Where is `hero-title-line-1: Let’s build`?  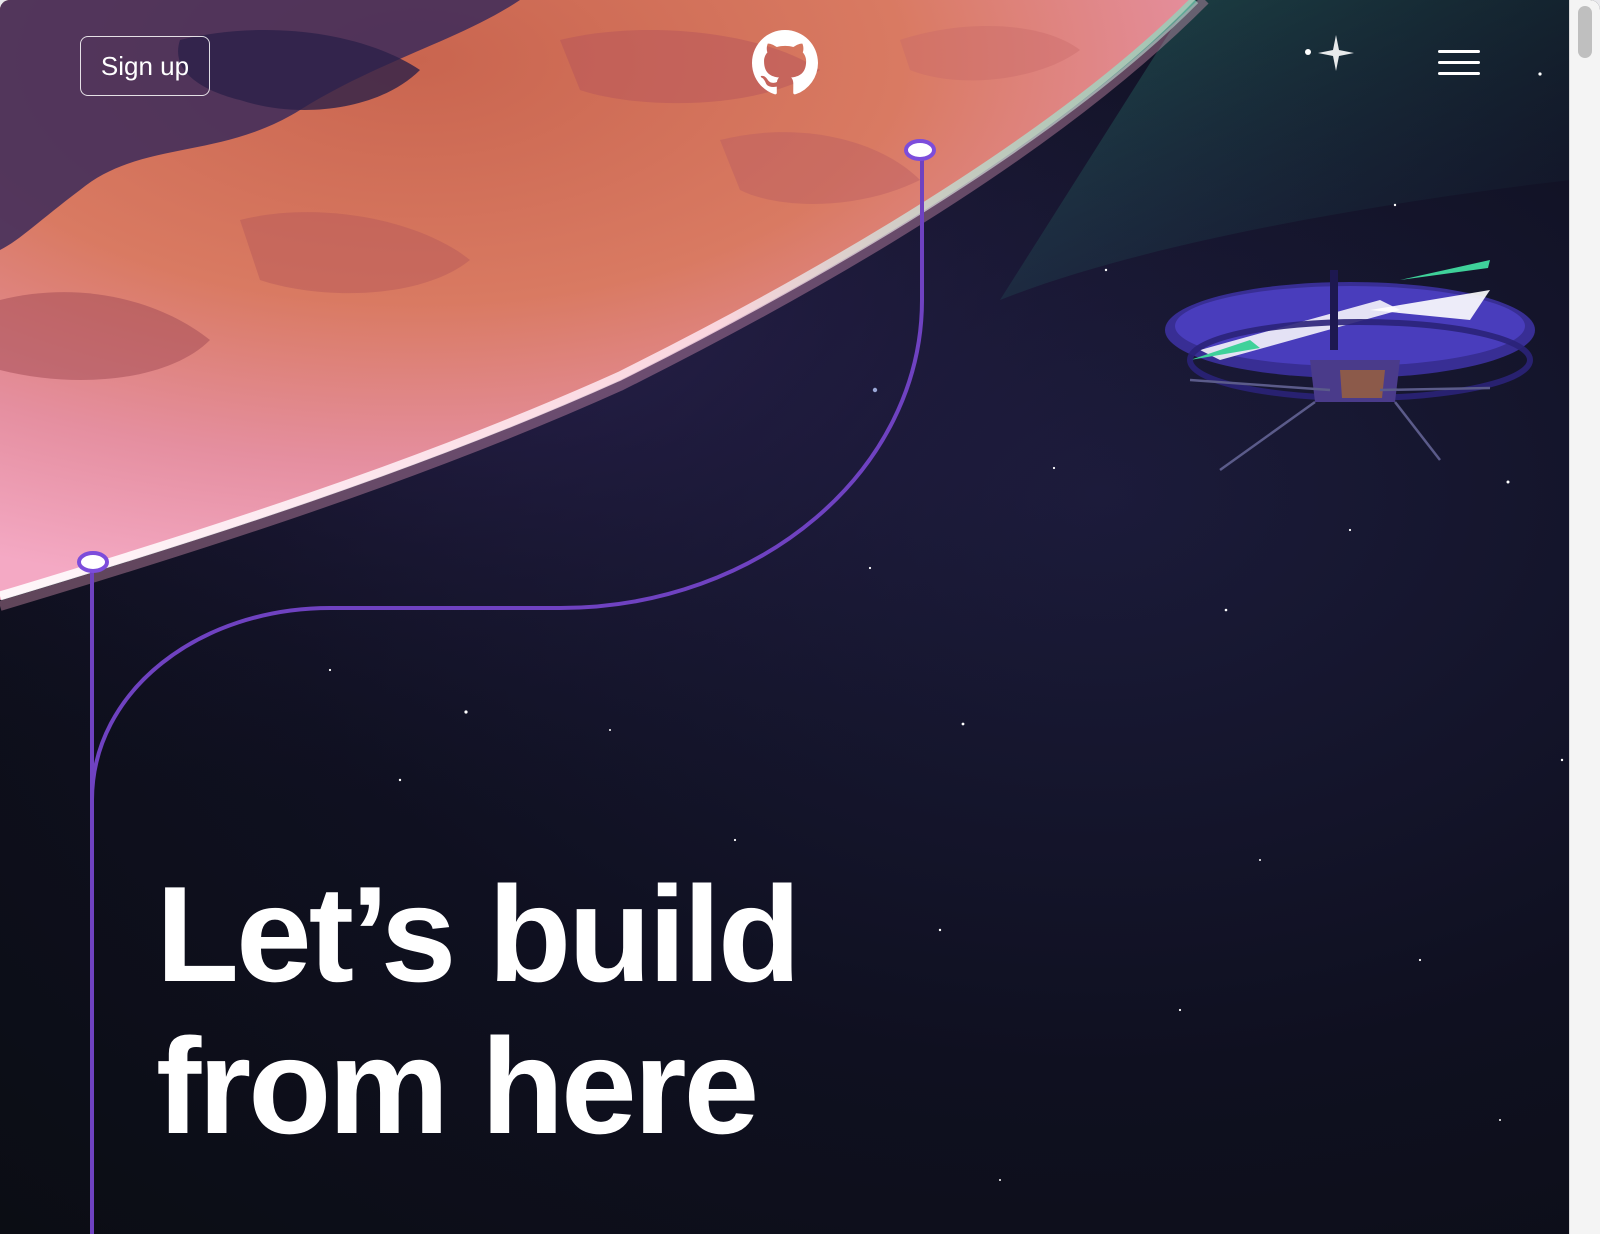
hero-title-line-1: Let’s build is located at coordinates (478, 934).